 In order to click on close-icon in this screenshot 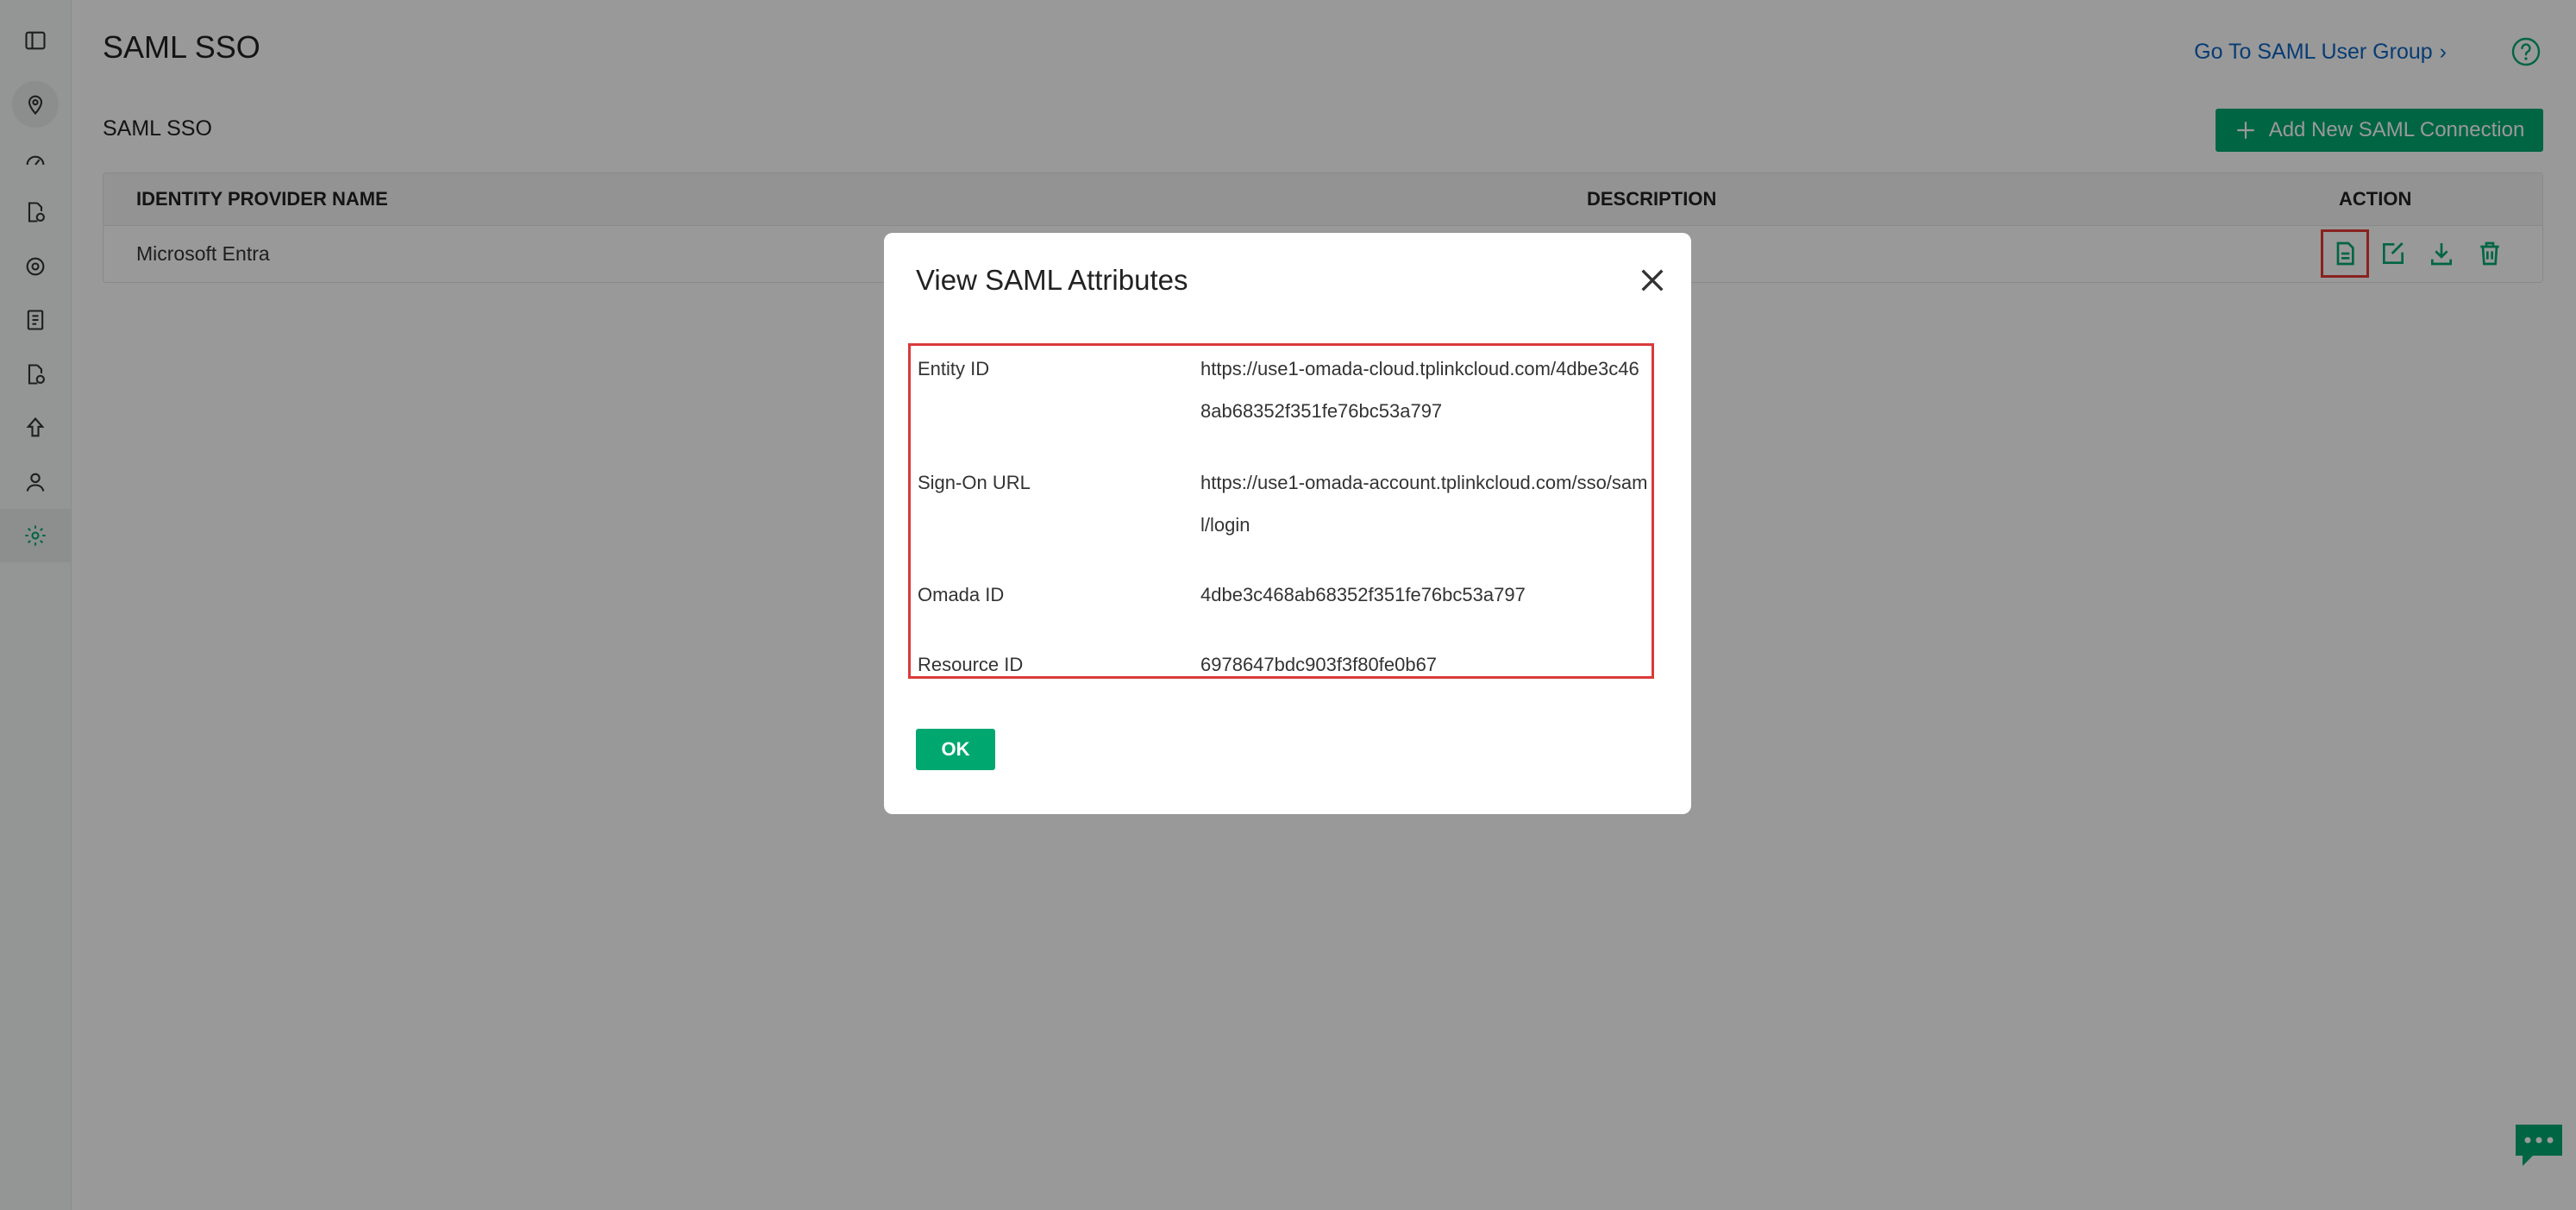, I will do `click(1652, 280)`.